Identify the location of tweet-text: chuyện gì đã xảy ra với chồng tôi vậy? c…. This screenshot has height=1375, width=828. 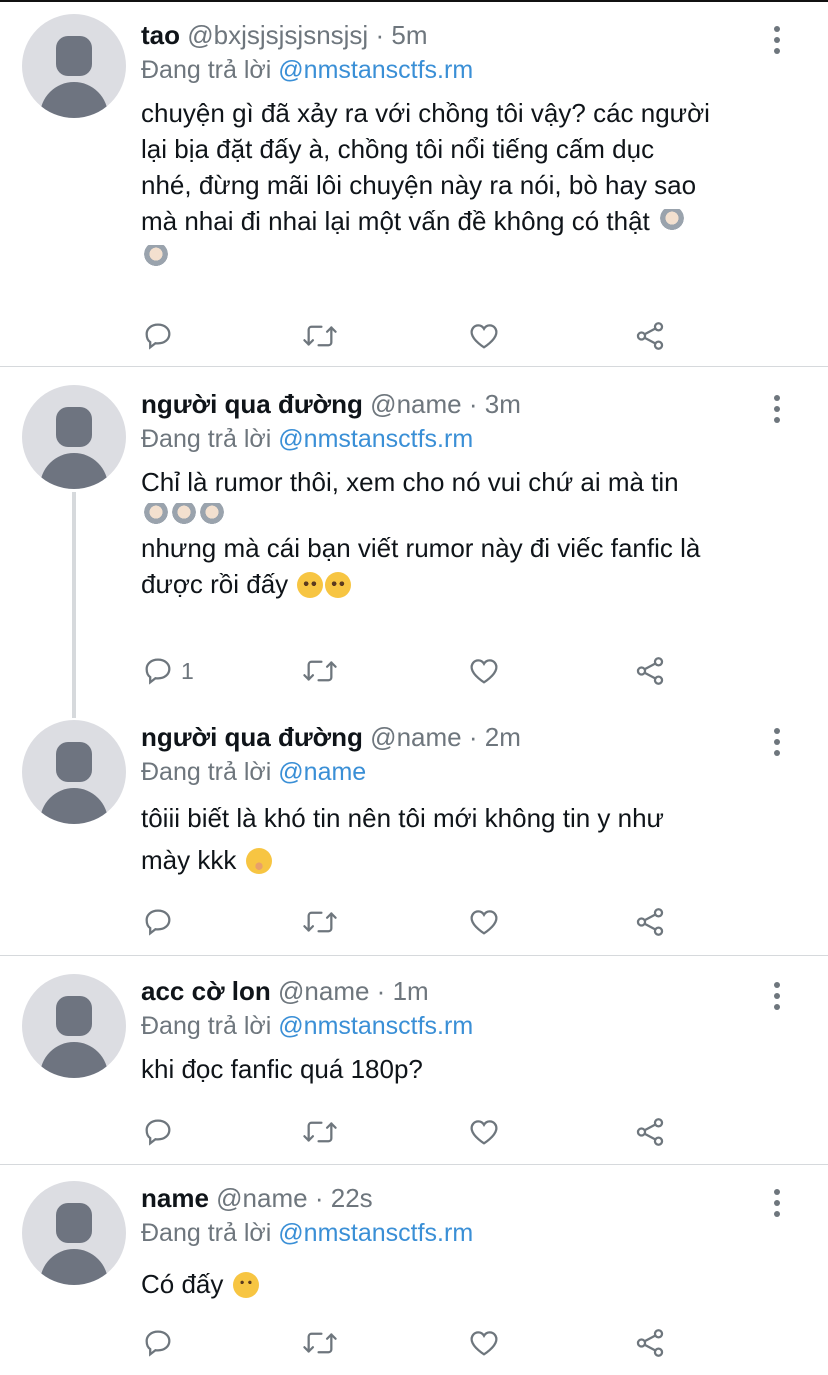
(466, 185).